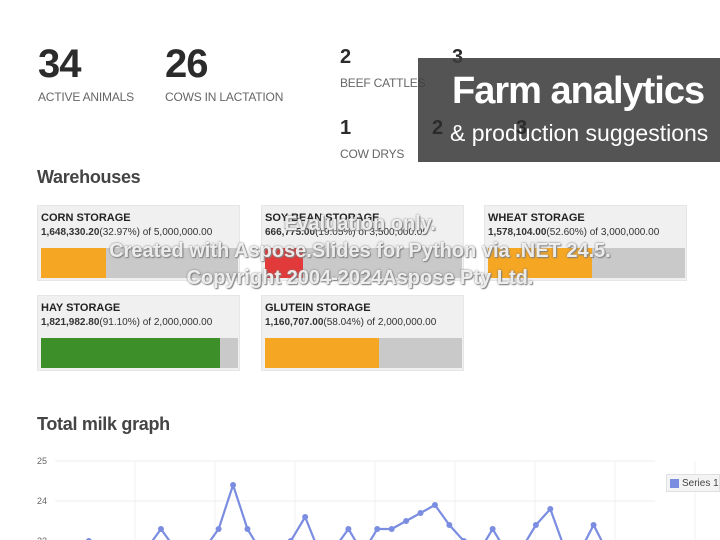 The image size is (720, 540). I want to click on milk-line-chart: 25 24 23, so click(366, 498).